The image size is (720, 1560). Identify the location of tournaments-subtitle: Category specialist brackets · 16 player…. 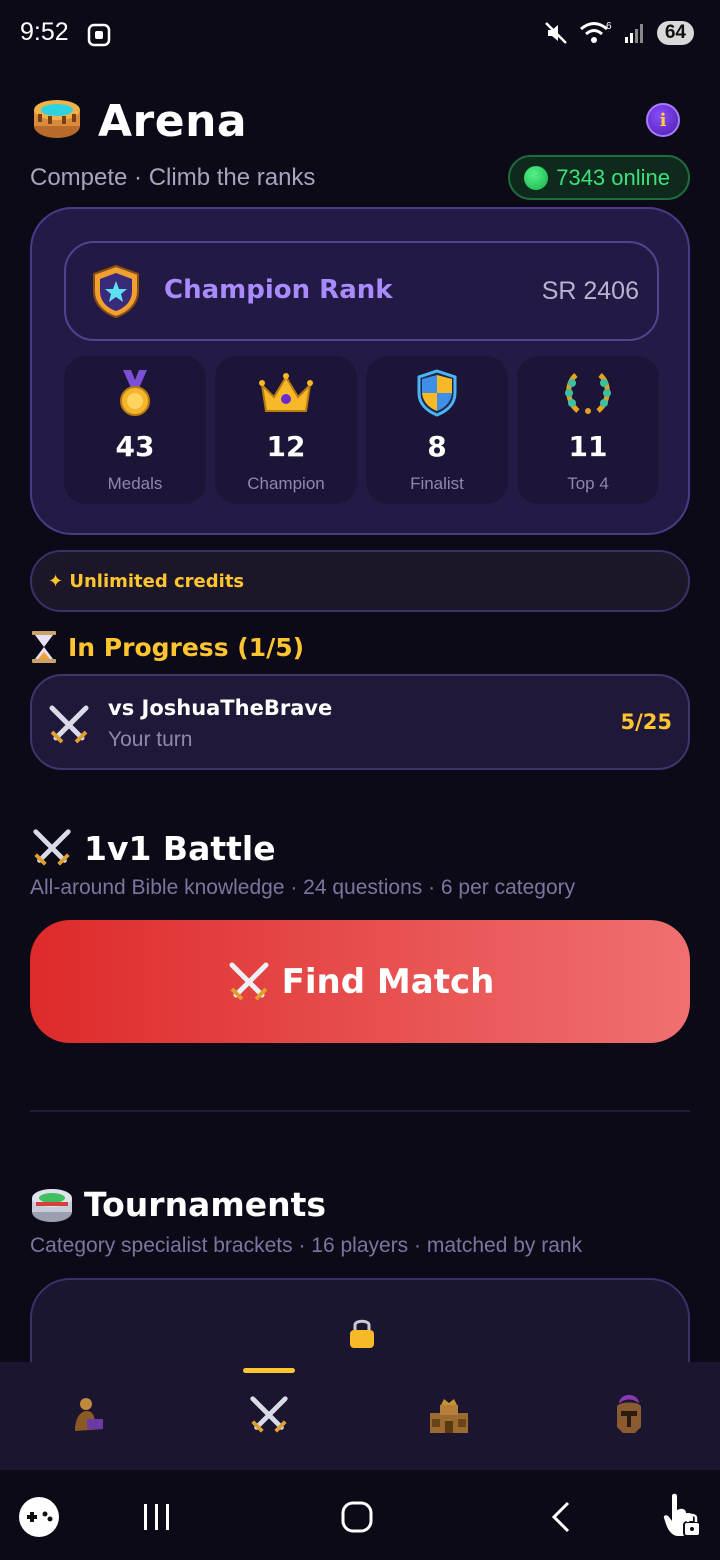
(306, 1245).